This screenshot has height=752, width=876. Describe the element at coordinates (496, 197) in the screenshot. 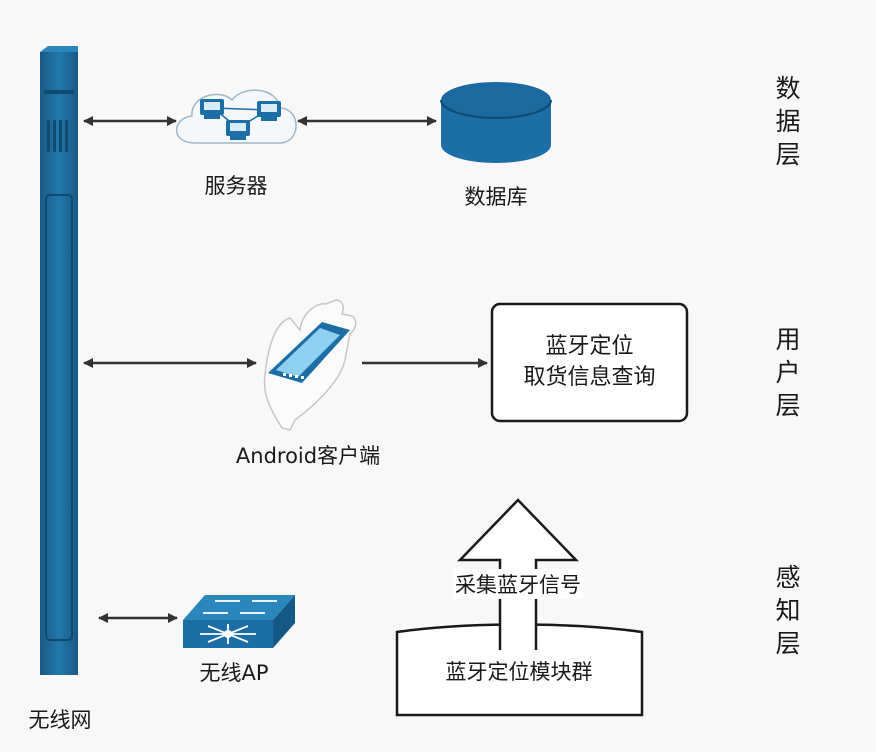

I see `database-label: 数据库` at that location.